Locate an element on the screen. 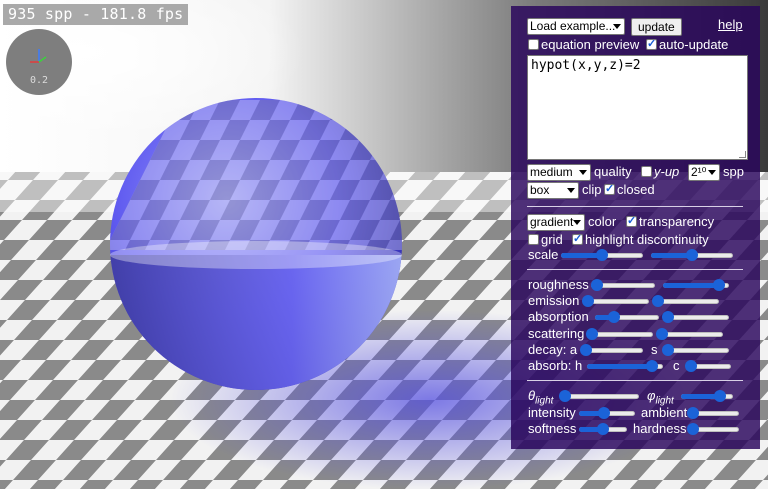  absorb-h-label: absorb: h is located at coordinates (555, 365).